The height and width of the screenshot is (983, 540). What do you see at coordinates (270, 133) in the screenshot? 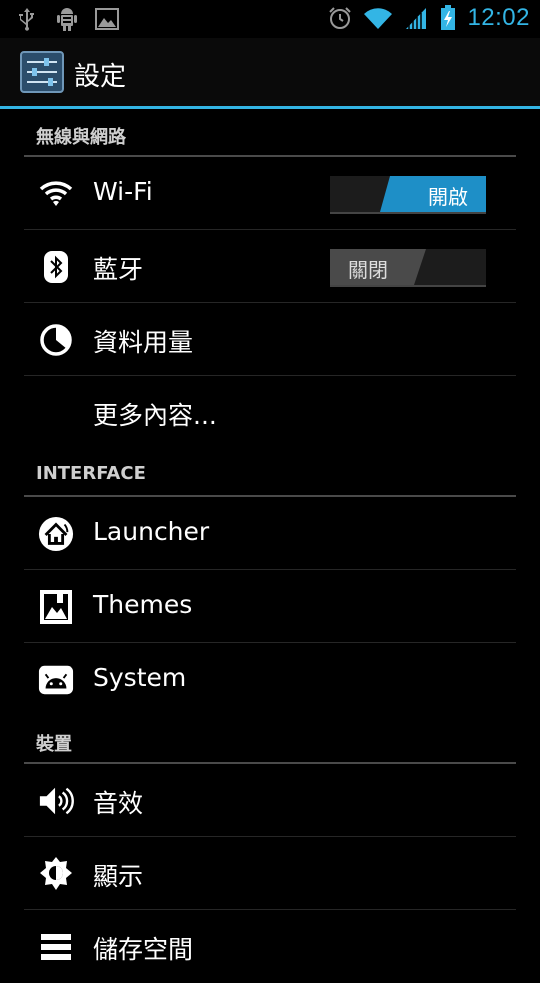
I see `section-header-wireless: 無線與網路` at bounding box center [270, 133].